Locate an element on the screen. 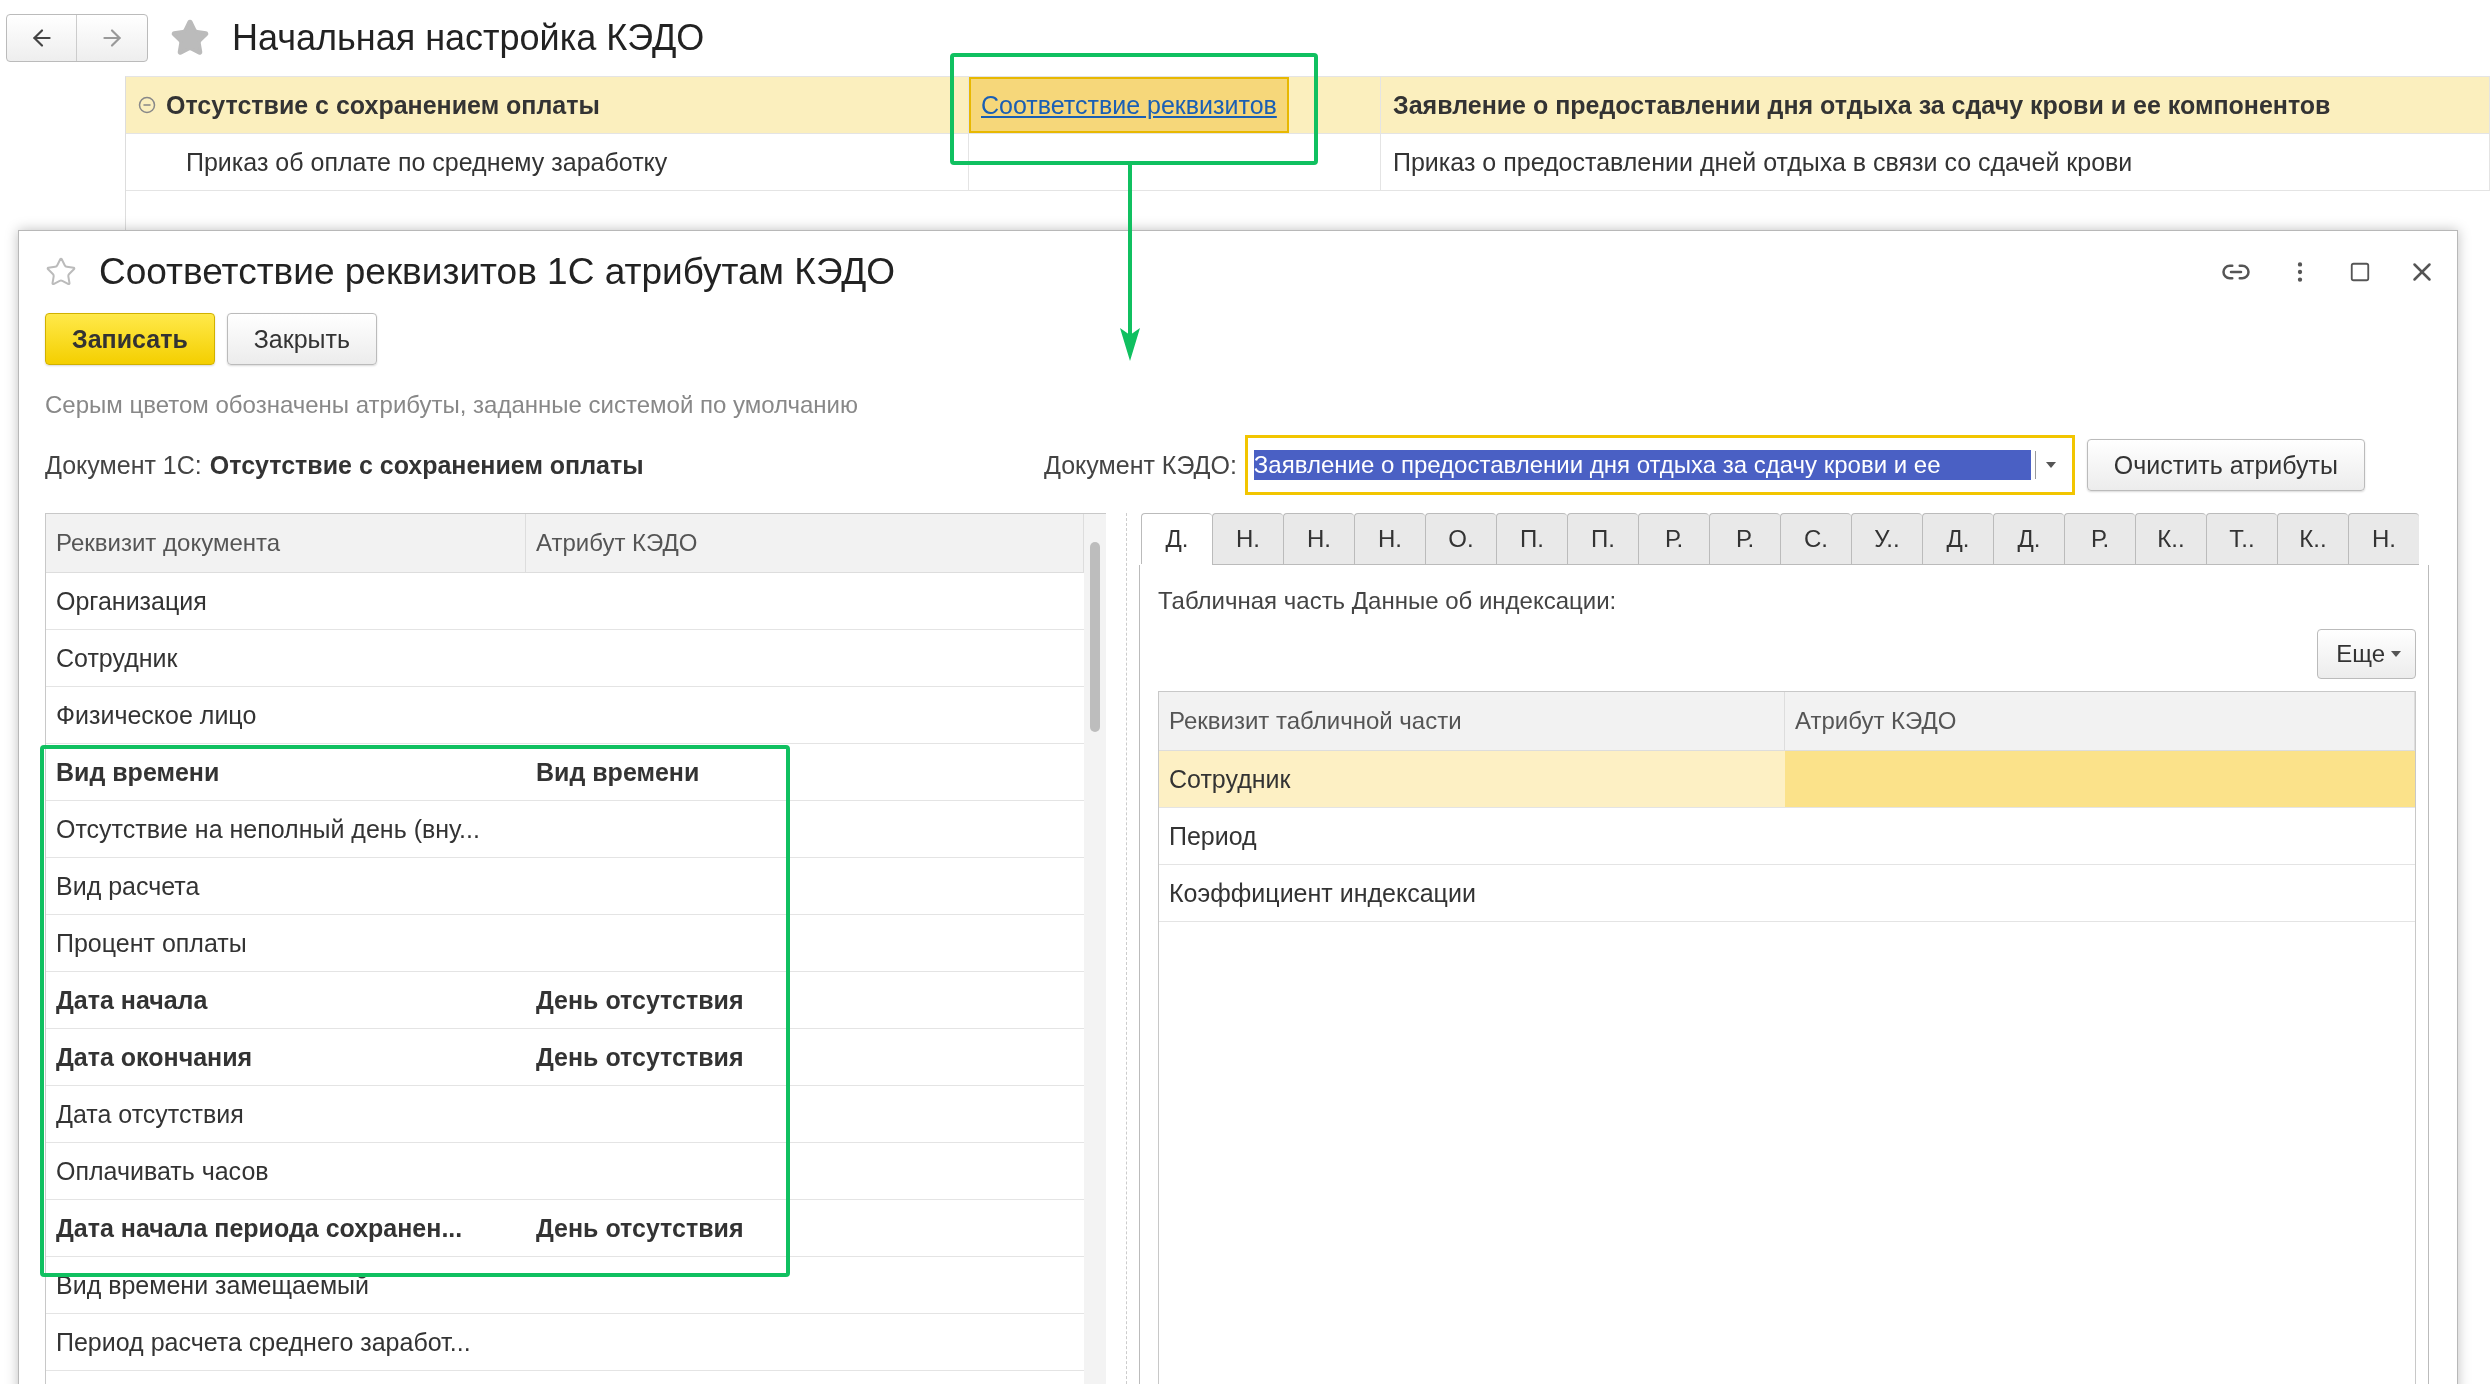 This screenshot has height=1384, width=2490. more-button: Еще is located at coordinates (2366, 654).